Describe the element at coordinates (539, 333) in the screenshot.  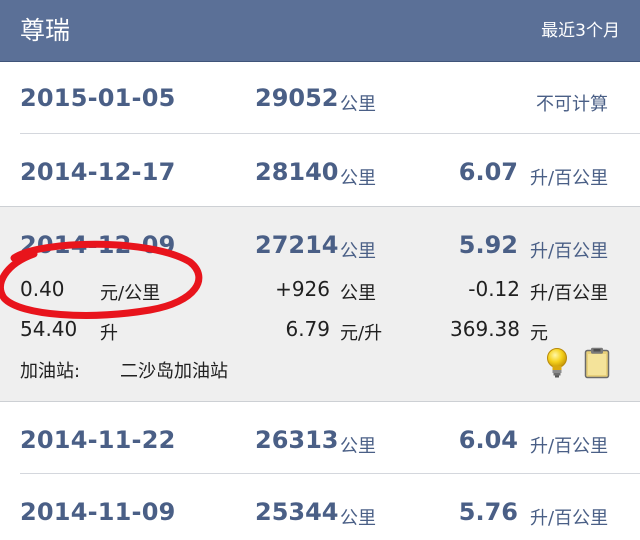
I see `total-cost-unit: 元` at that location.